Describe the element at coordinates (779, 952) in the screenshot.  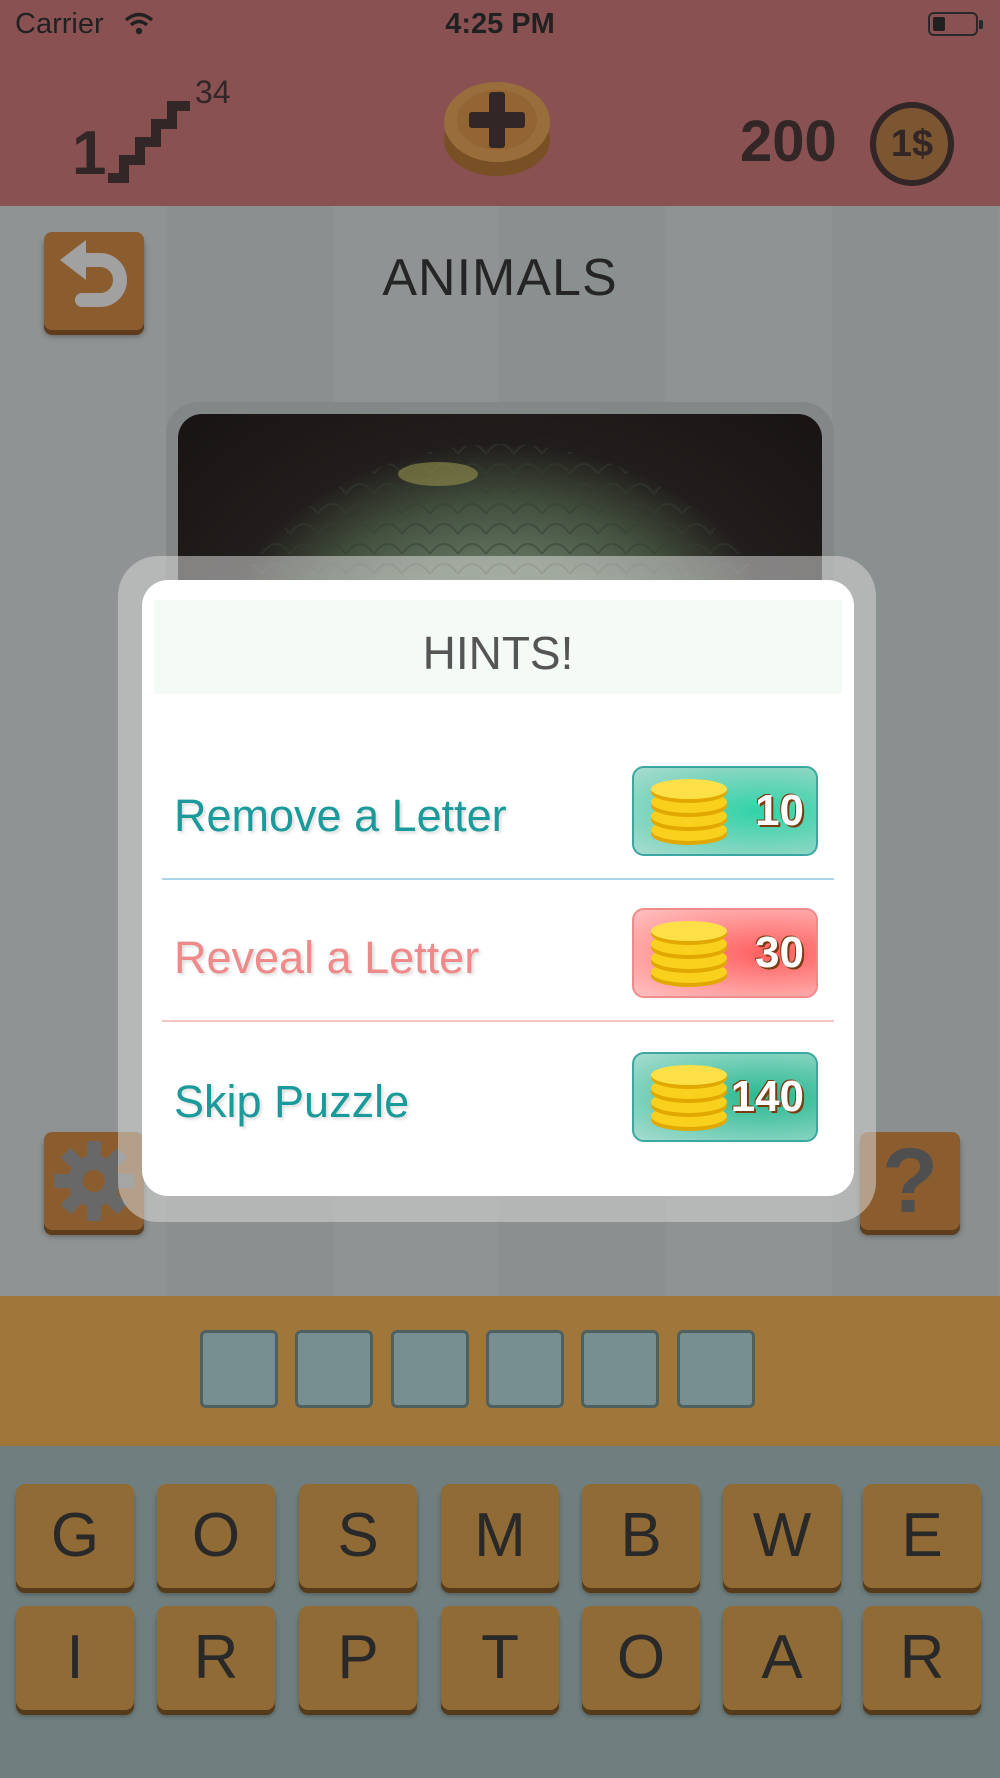
I see `reveal-letter-price: 30` at that location.